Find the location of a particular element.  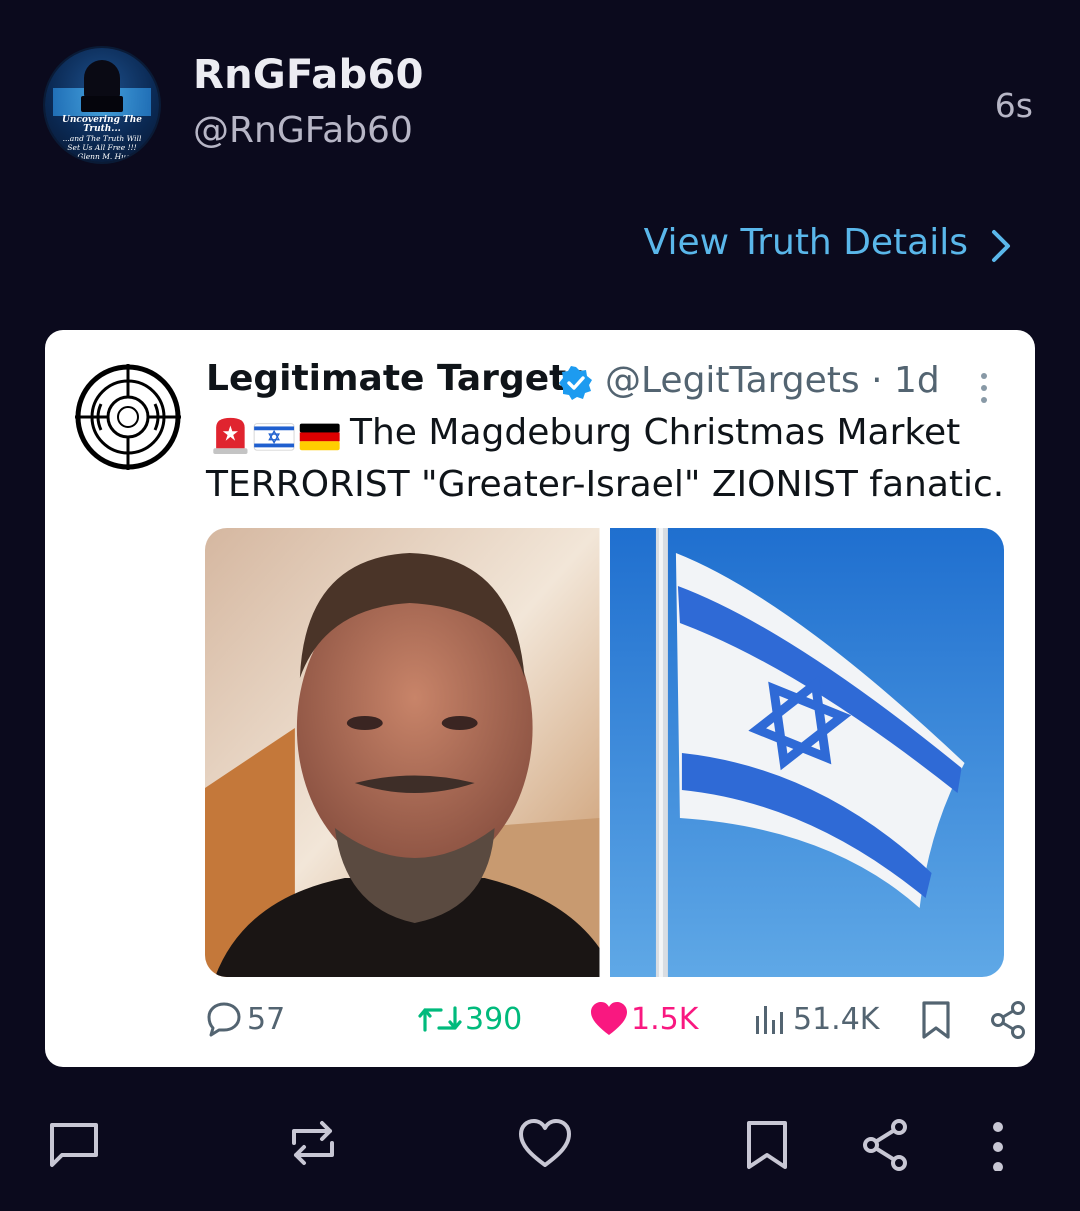

embedded-text-line1: The Magdeburg Christmas Market is located at coordinates (655, 432).